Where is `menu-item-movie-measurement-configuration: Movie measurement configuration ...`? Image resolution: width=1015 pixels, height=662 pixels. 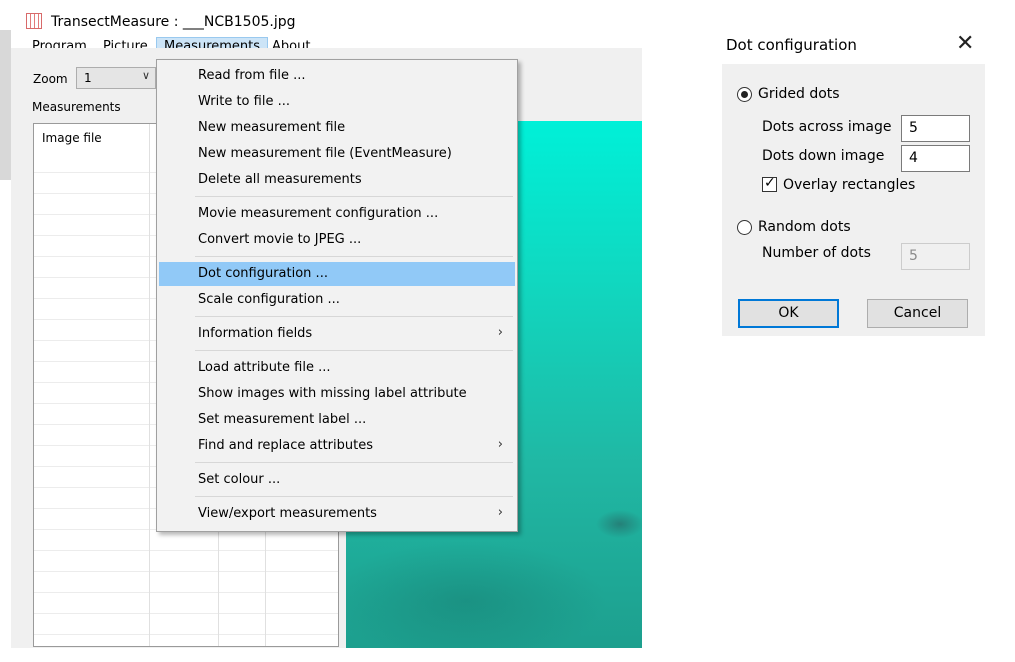 menu-item-movie-measurement-configuration: Movie measurement configuration ... is located at coordinates (337, 214).